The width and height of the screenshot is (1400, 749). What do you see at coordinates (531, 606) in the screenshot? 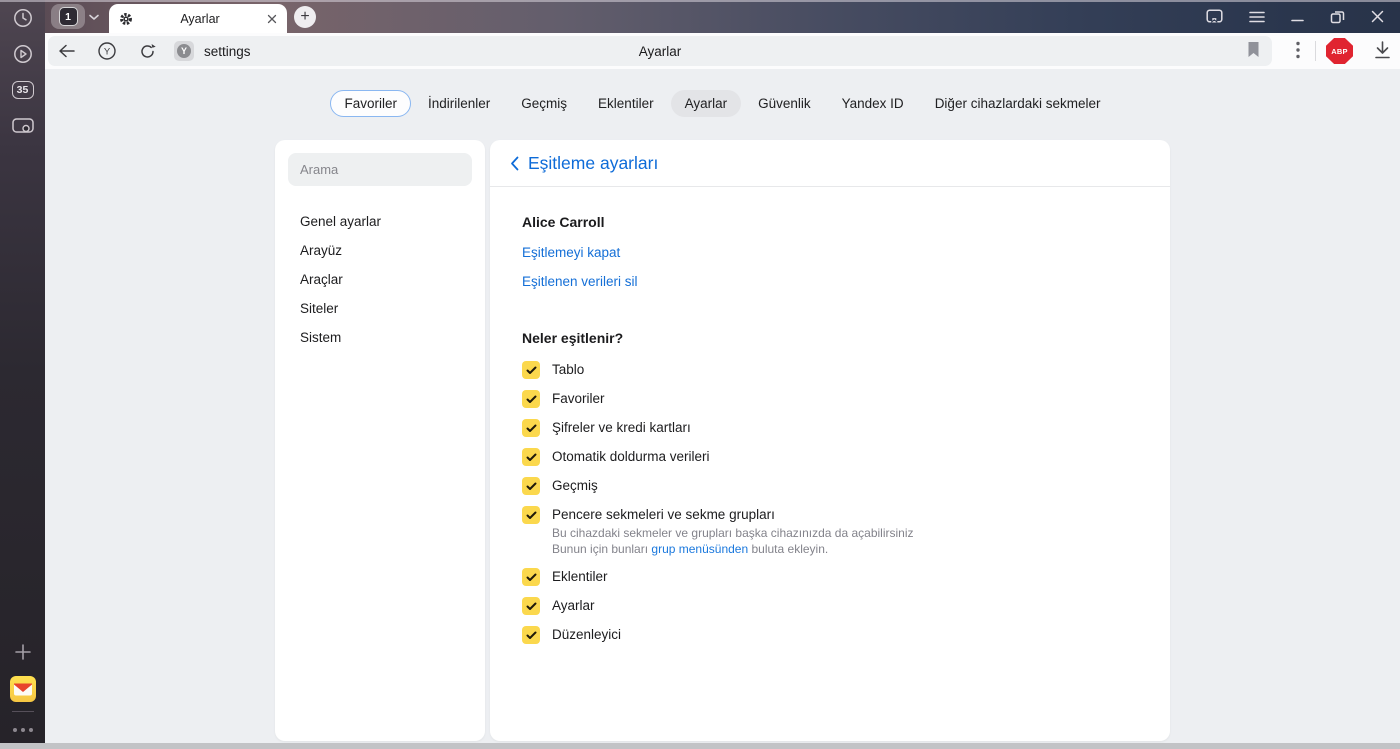
I see `checkbox-ayarlar` at bounding box center [531, 606].